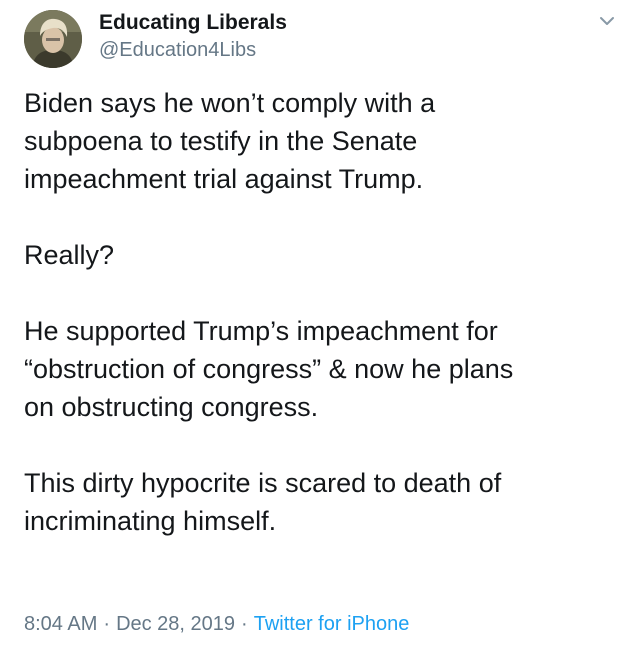 The width and height of the screenshot is (640, 648). I want to click on avatar, so click(53, 39).